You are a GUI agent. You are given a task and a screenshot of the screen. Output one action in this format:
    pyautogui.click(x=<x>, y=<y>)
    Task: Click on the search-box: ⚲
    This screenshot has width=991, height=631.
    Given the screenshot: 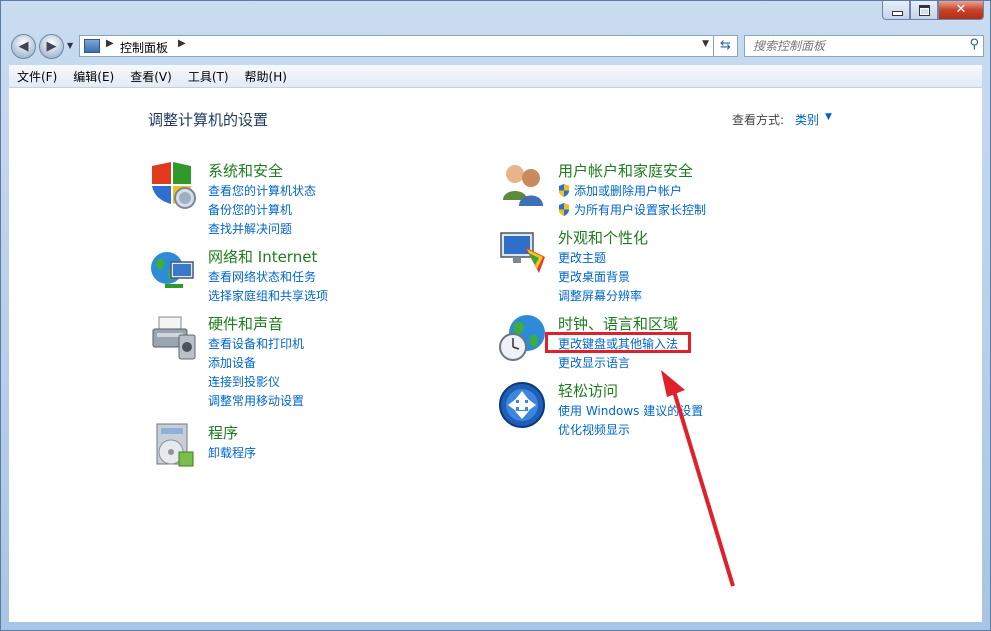 What is the action you would take?
    pyautogui.click(x=864, y=46)
    